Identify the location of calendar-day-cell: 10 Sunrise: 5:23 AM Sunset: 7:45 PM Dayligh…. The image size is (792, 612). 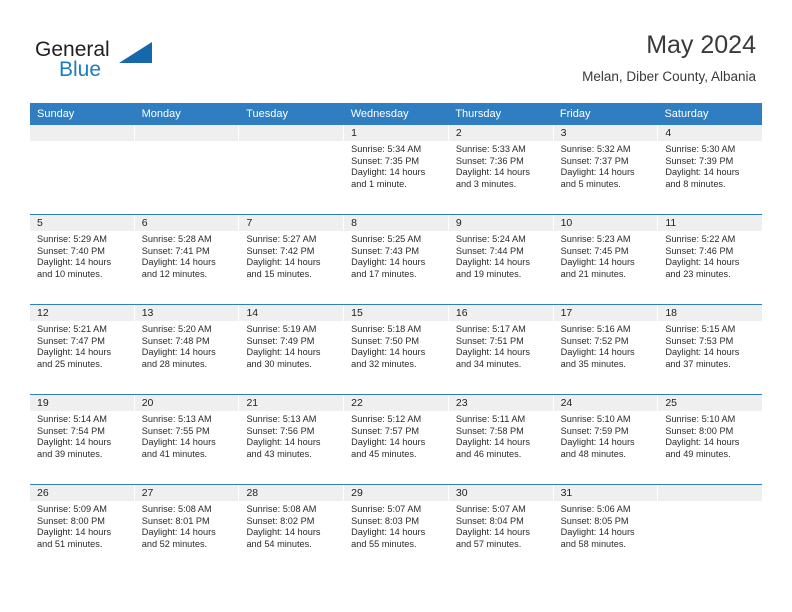
(606, 259).